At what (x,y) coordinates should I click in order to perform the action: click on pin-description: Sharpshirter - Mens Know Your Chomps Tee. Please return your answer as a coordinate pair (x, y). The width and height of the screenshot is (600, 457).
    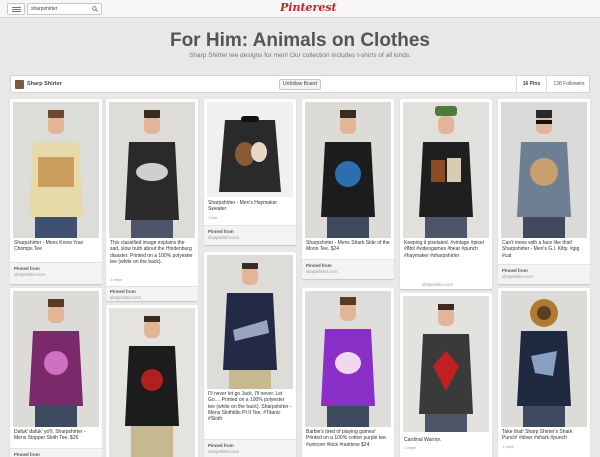
    Looking at the image, I should click on (49, 246).